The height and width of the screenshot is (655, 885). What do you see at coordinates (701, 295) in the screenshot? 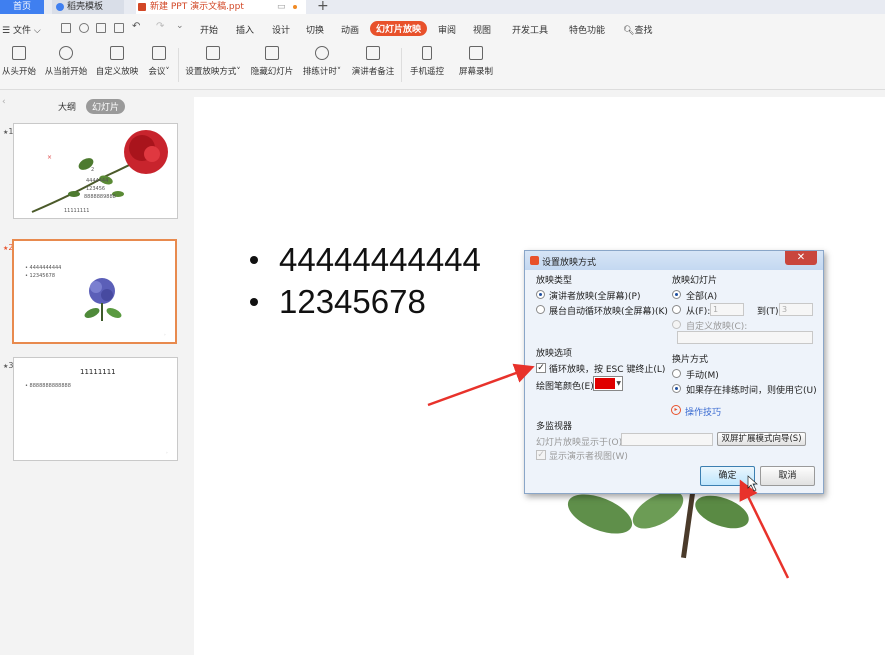
I see `all-slides-label: 全部(A)` at bounding box center [701, 295].